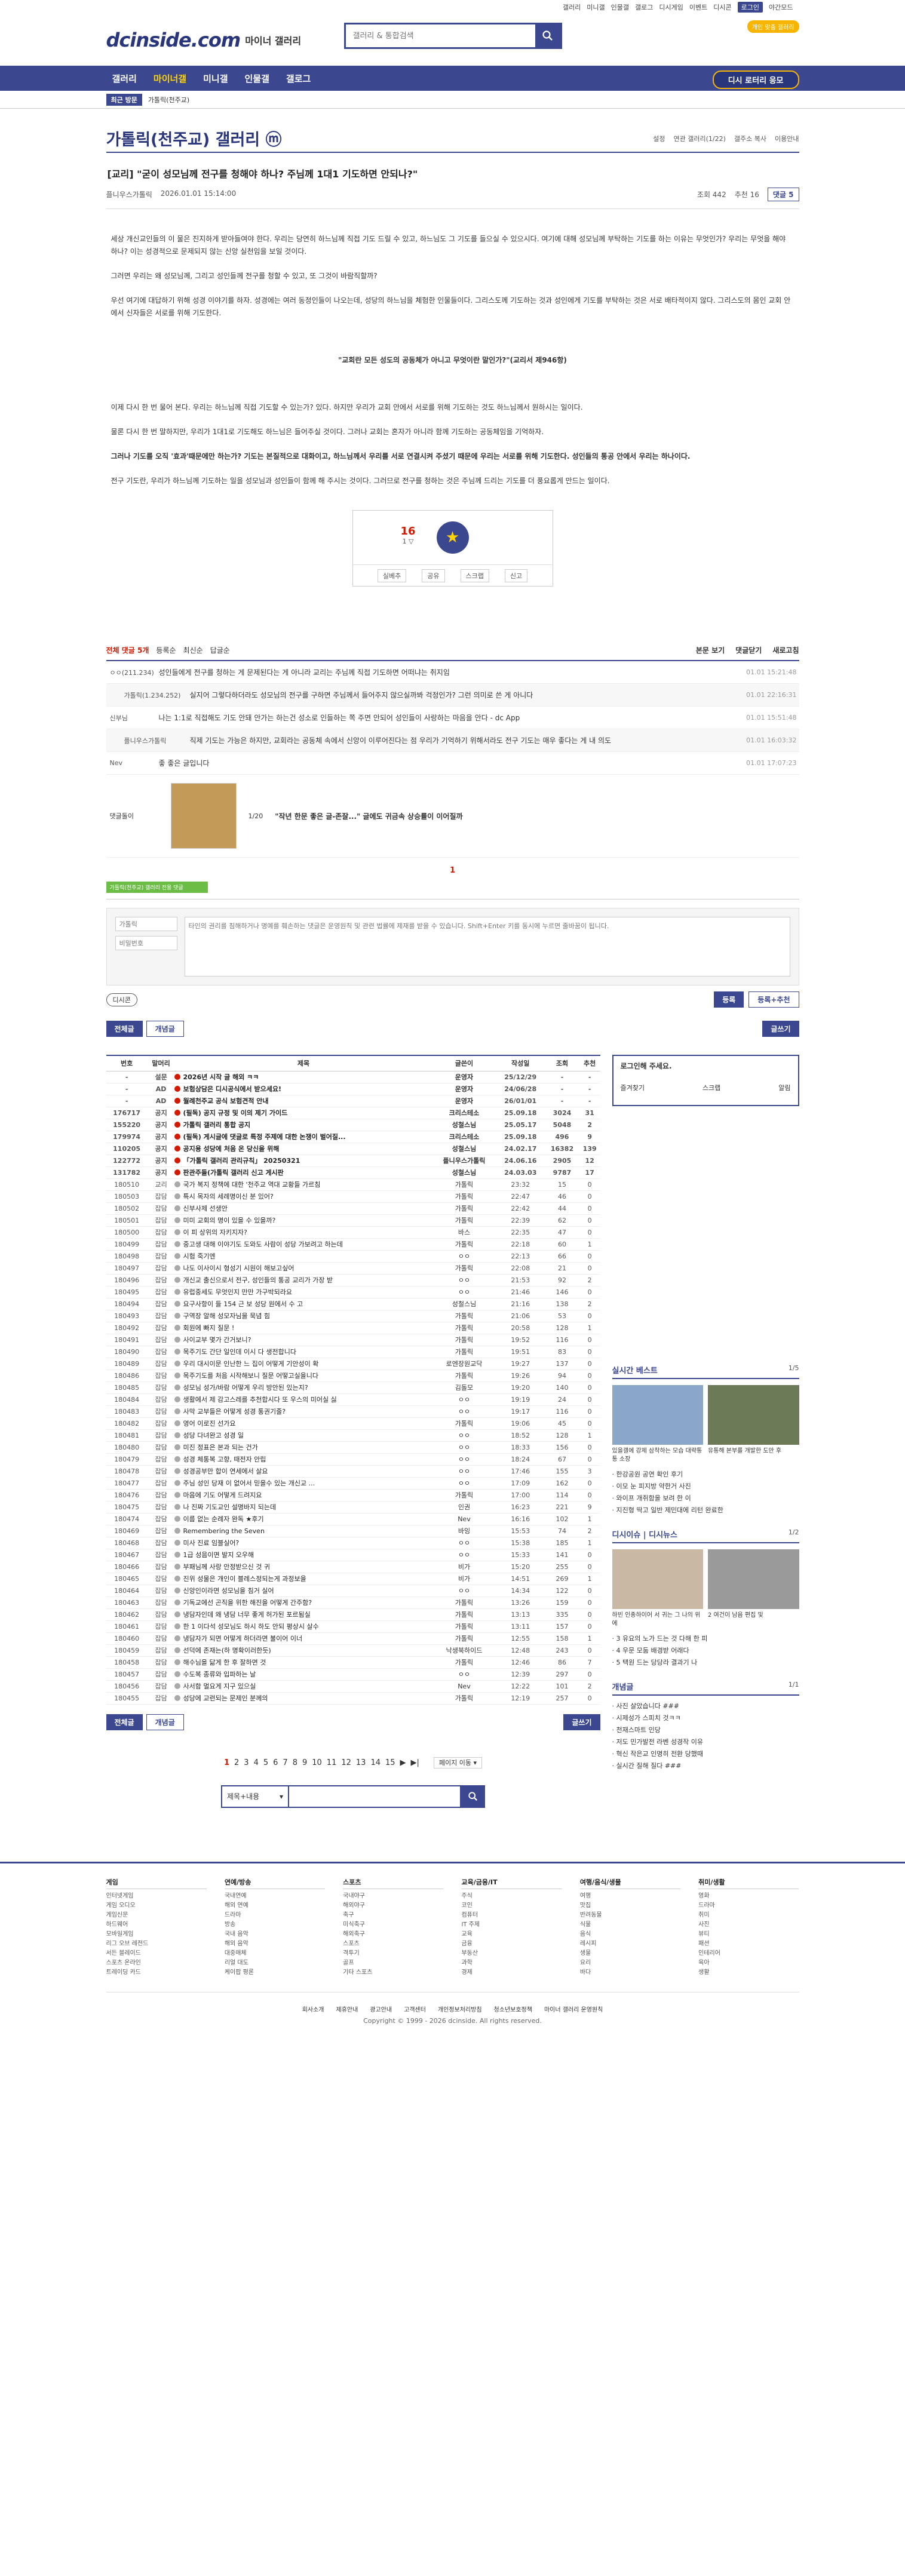  I want to click on sidebar-list-item: · 와이프 개쥐함을 보려 한 이, so click(705, 1499).